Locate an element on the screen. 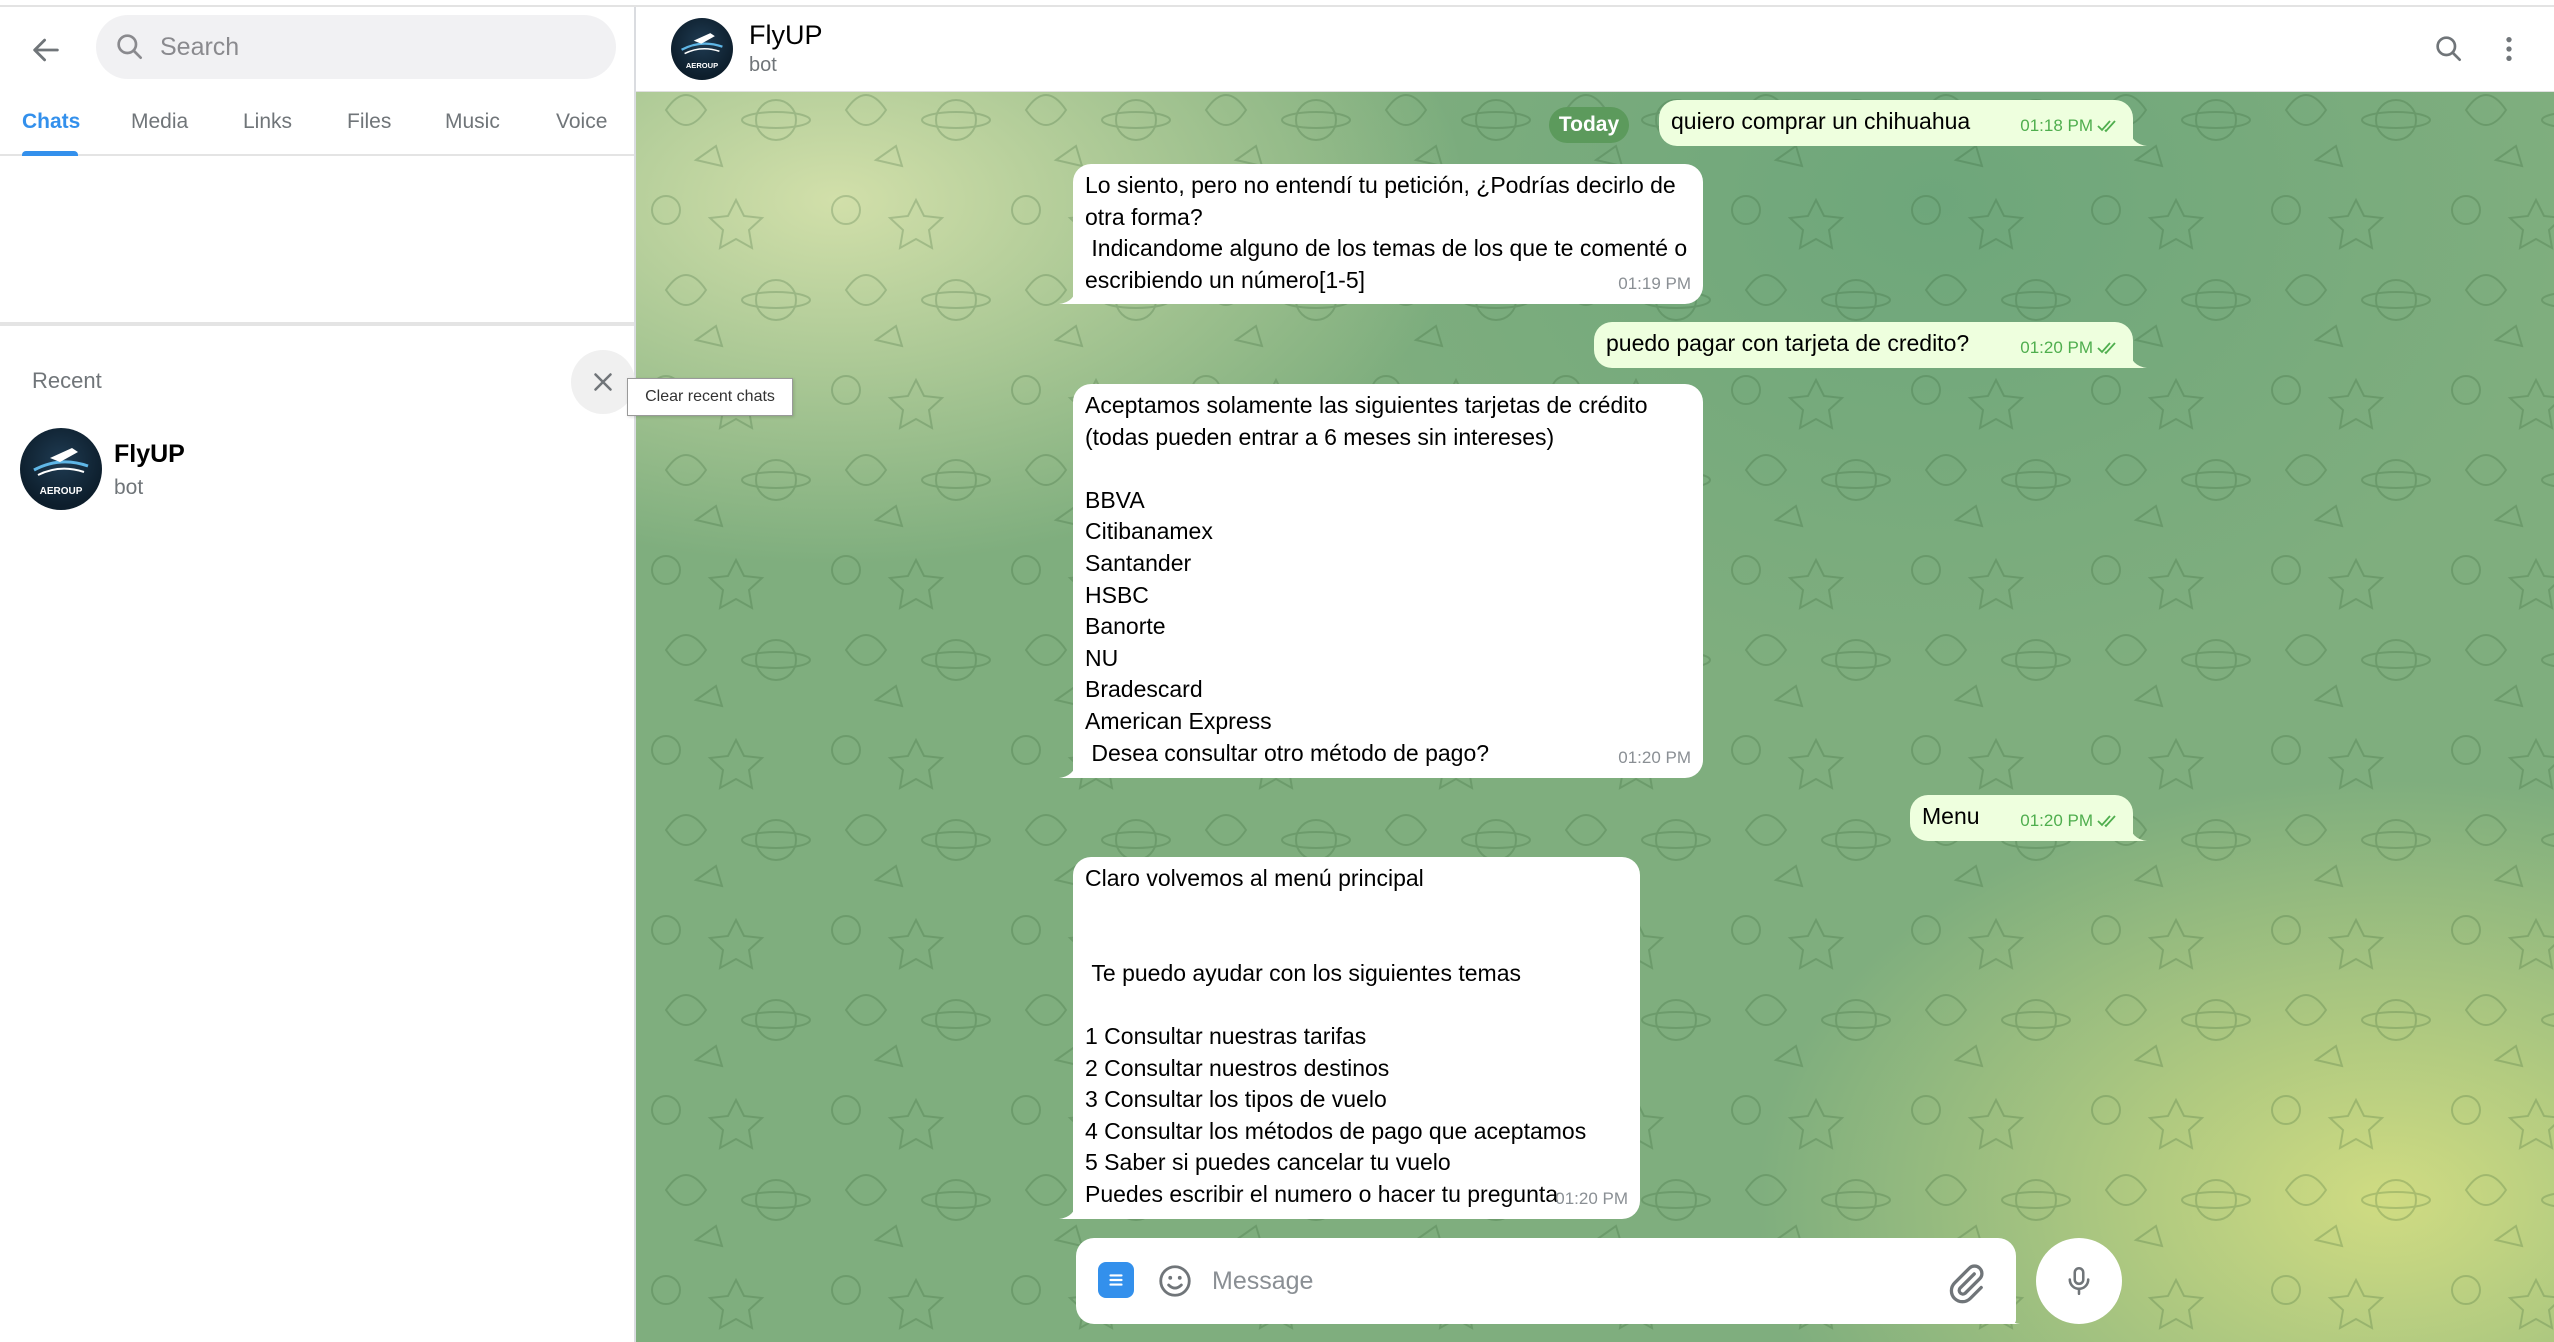 This screenshot has height=1342, width=2554. date-separator: Today is located at coordinates (1589, 125).